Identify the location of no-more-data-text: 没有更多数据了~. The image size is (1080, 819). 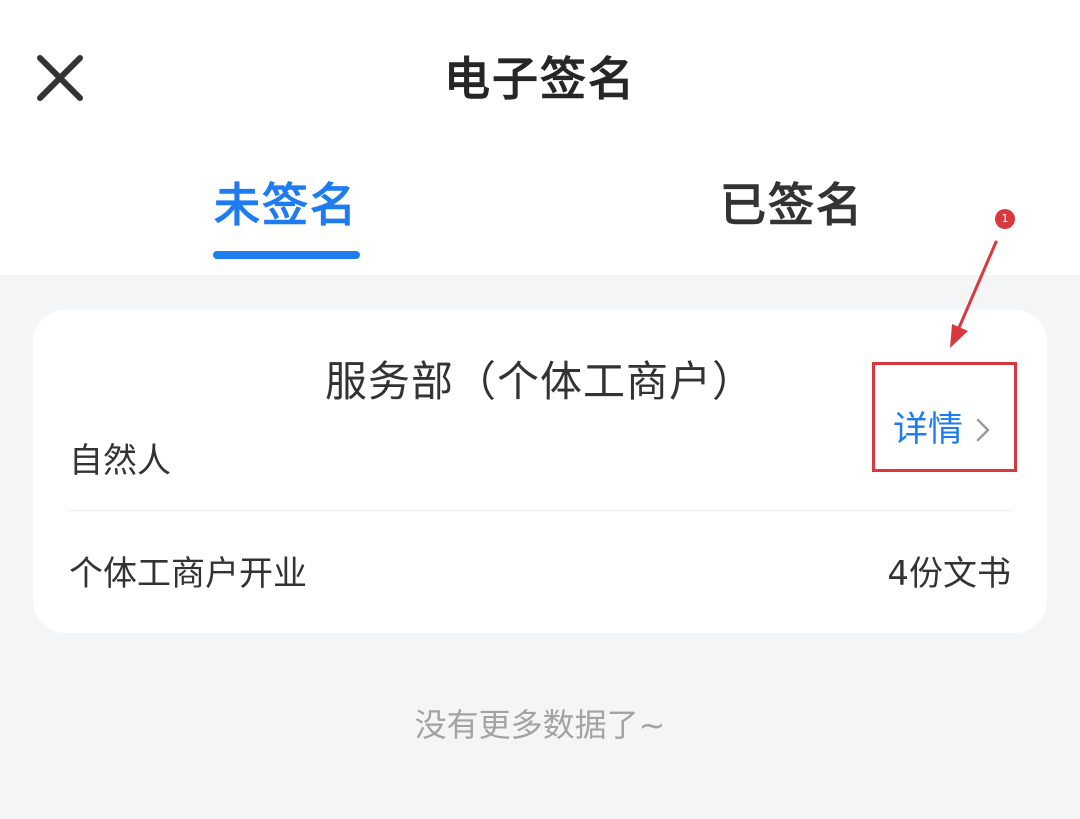
(540, 725).